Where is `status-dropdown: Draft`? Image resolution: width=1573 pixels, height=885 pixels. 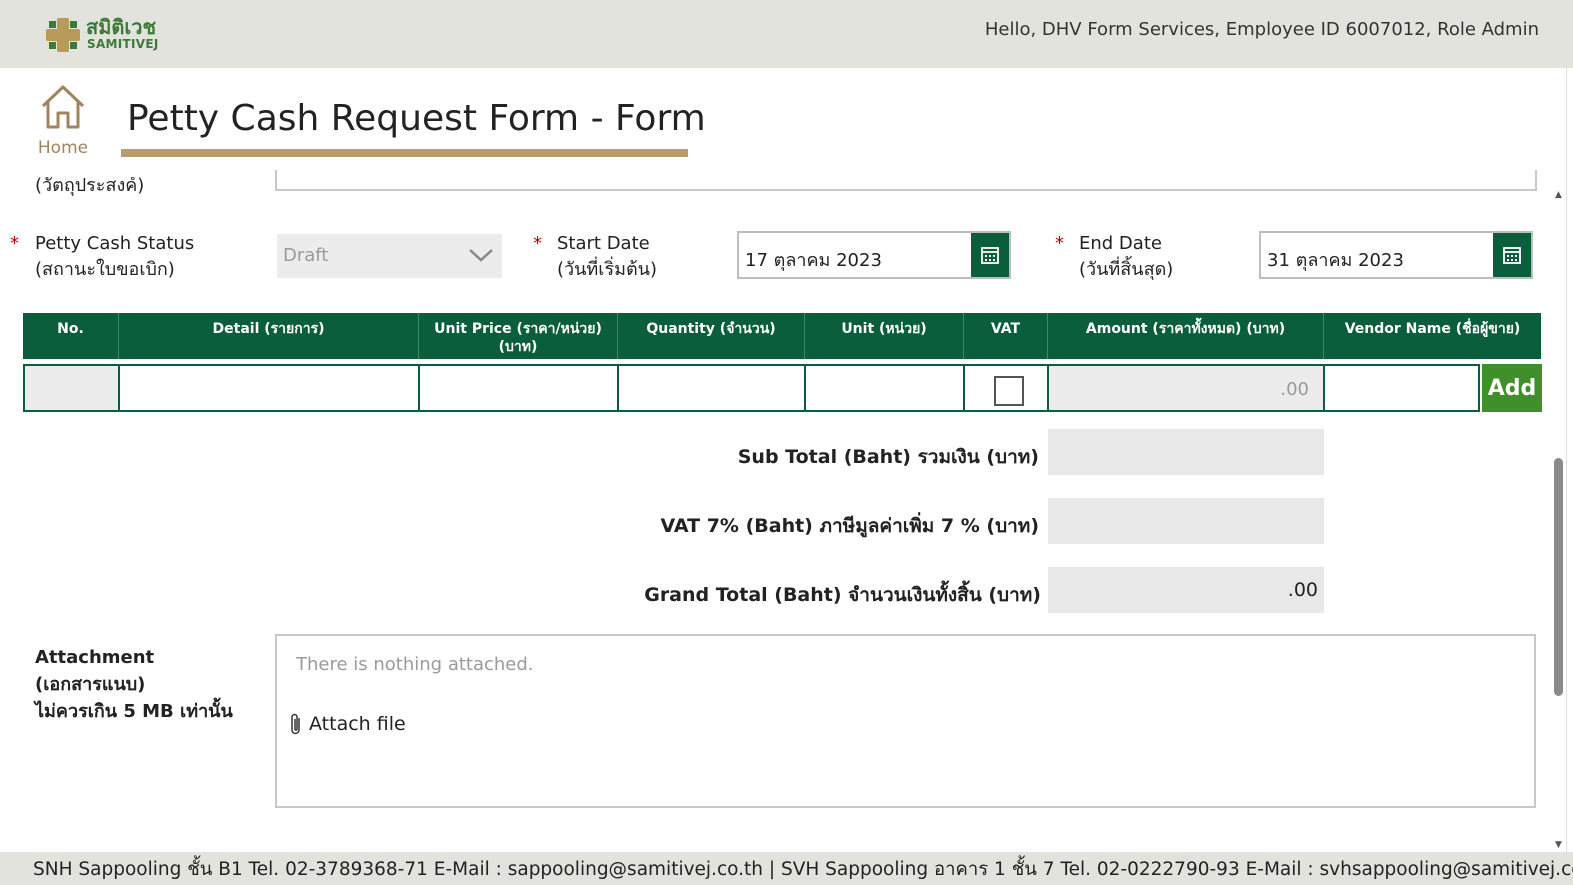
status-dropdown: Draft is located at coordinates (389, 256).